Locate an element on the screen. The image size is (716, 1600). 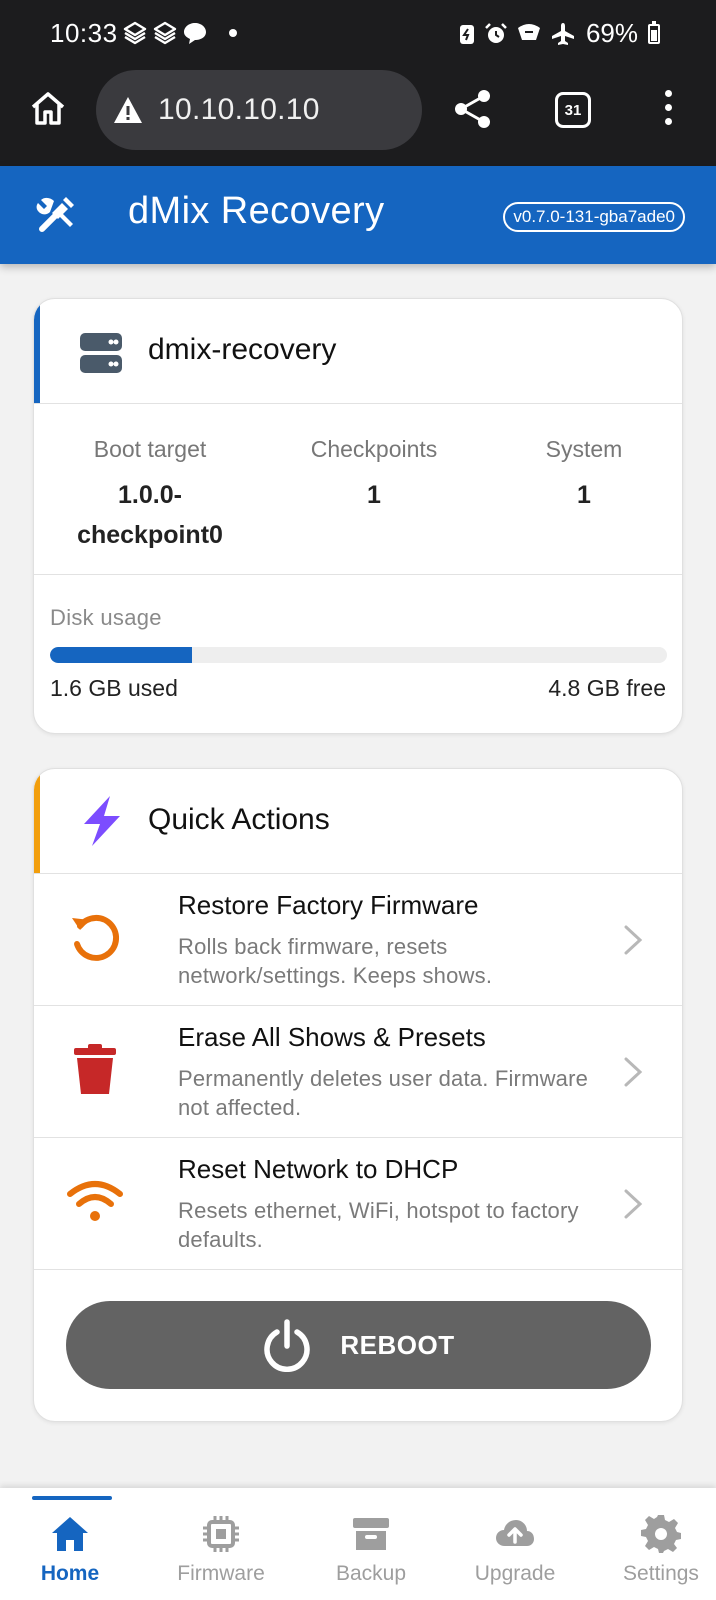
tabs-icon: 31 is located at coordinates (573, 110).